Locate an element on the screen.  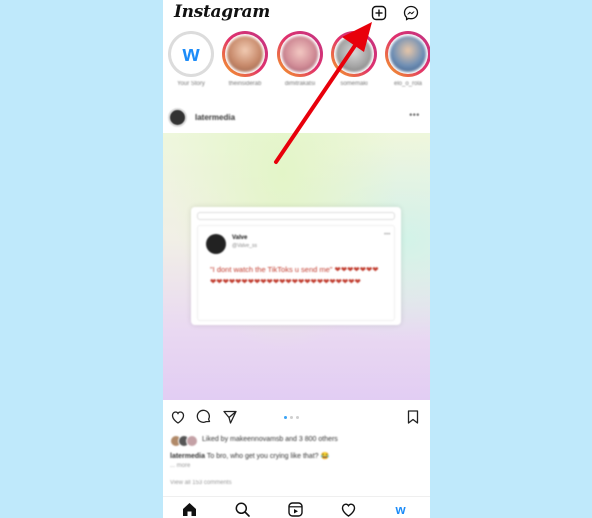
profile-w-logo: w is located at coordinates (191, 53).